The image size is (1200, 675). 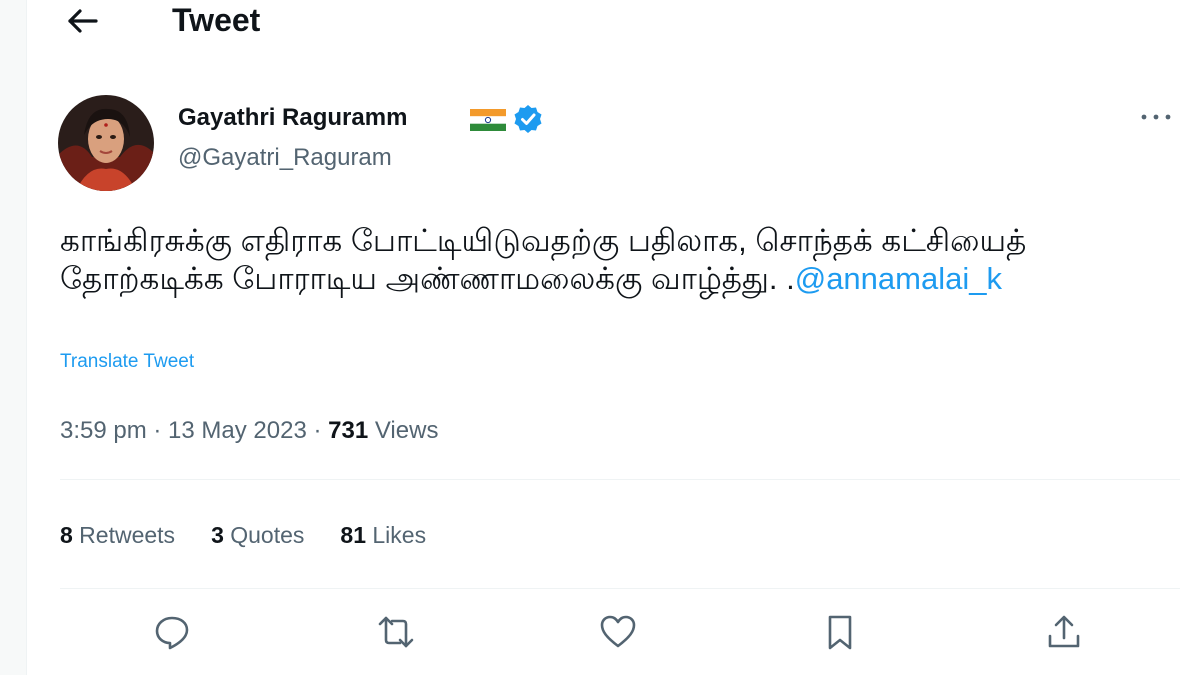 I want to click on share-icon, so click(x=1064, y=631).